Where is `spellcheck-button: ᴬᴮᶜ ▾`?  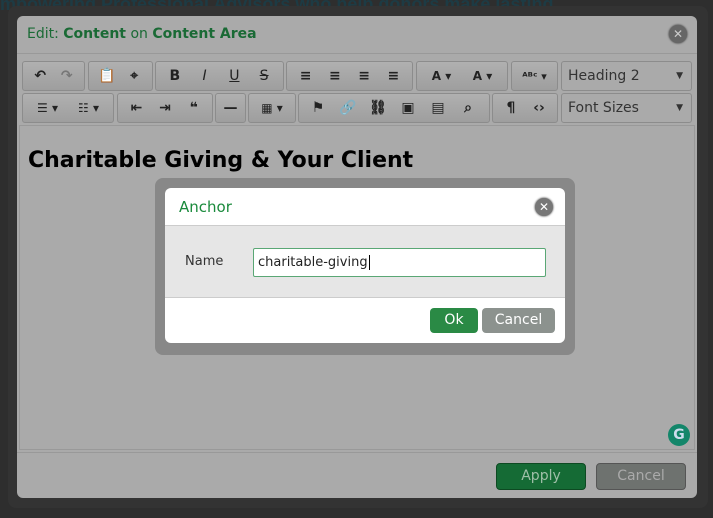 spellcheck-button: ᴬᴮᶜ ▾ is located at coordinates (534, 76).